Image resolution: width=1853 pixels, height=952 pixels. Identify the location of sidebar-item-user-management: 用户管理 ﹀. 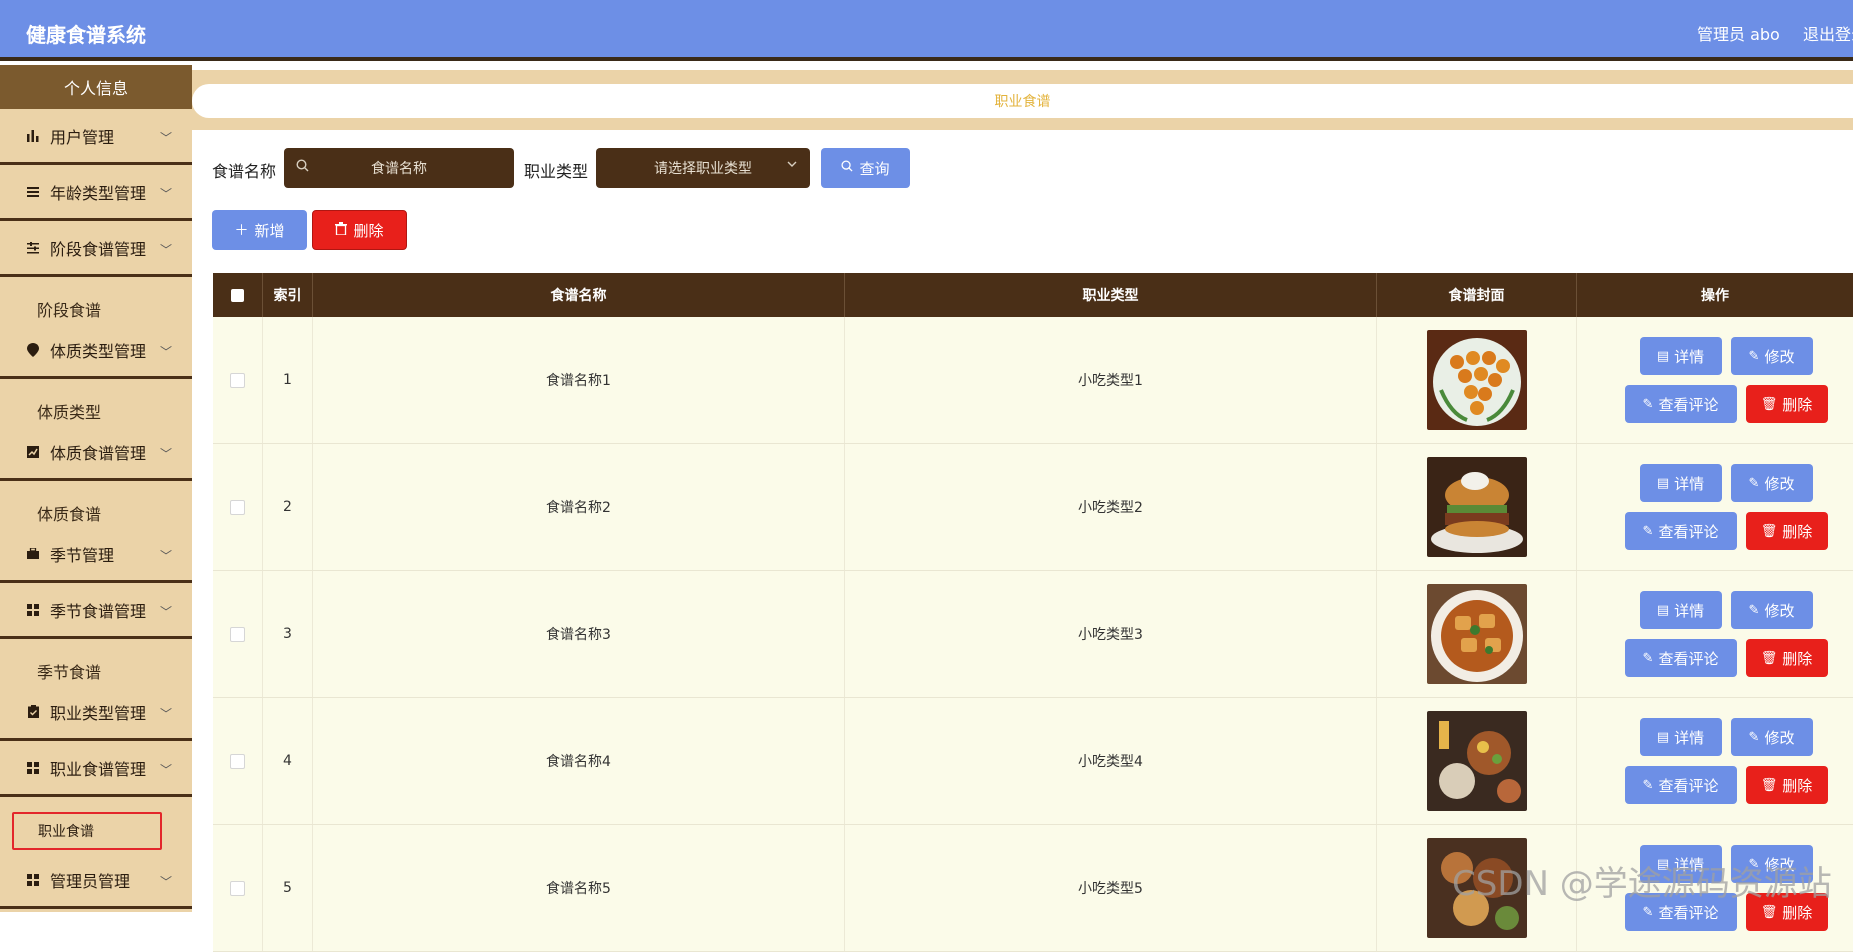
(96, 137).